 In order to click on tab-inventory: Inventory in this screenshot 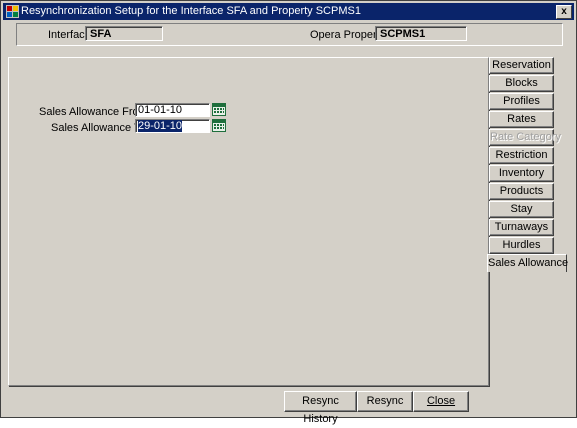, I will do `click(521, 173)`.